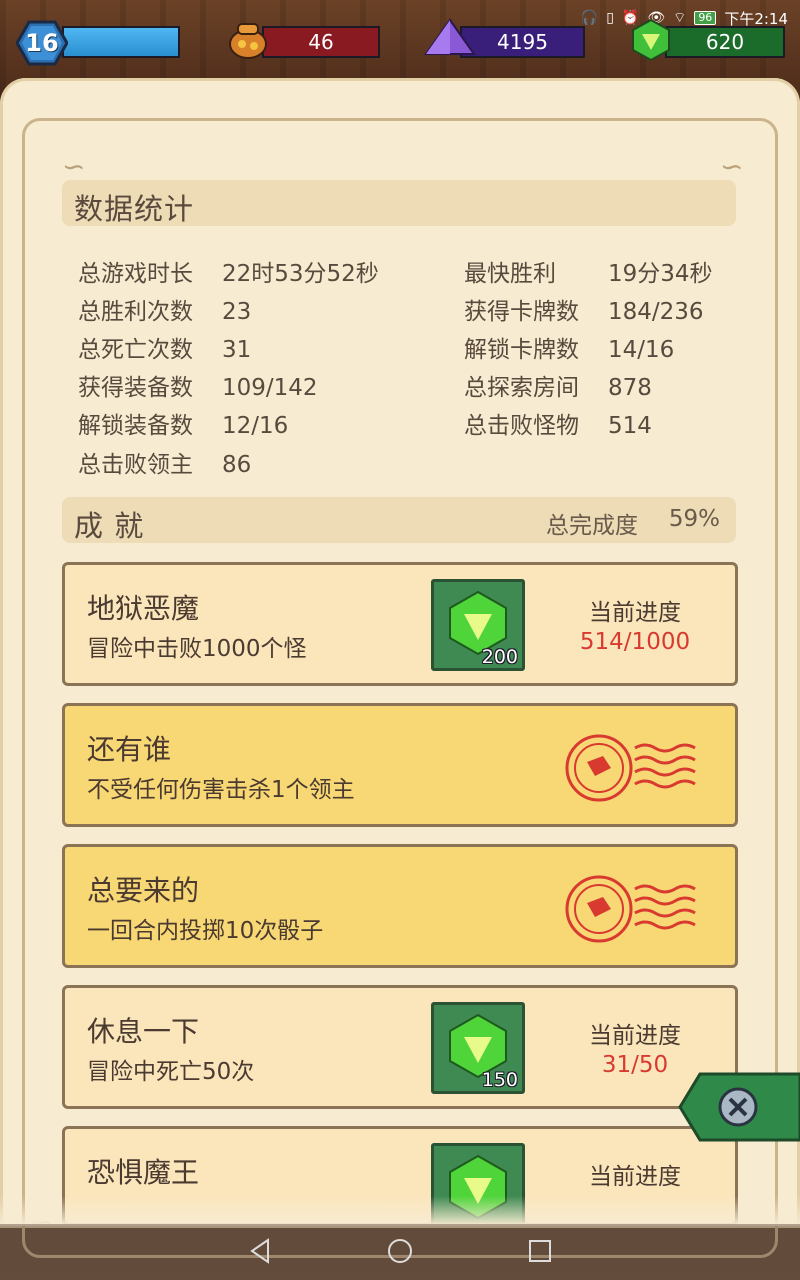  I want to click on back-icon, so click(260, 1251).